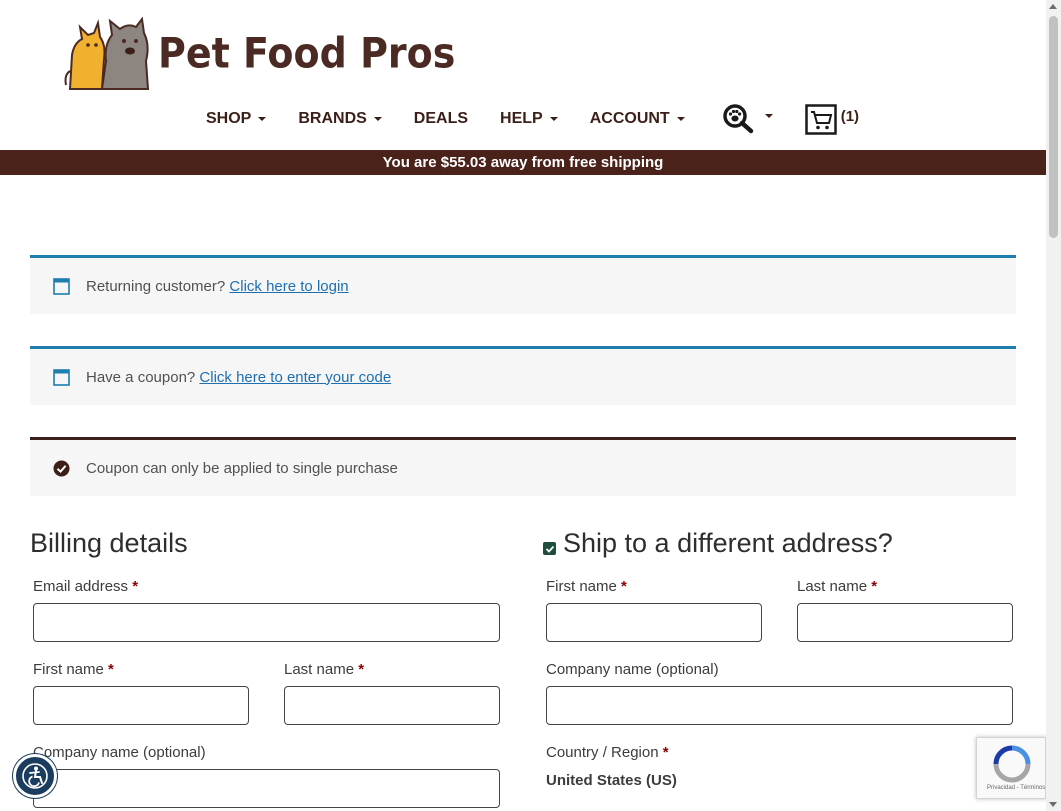  I want to click on page-scrollbar, so click(1053, 405).